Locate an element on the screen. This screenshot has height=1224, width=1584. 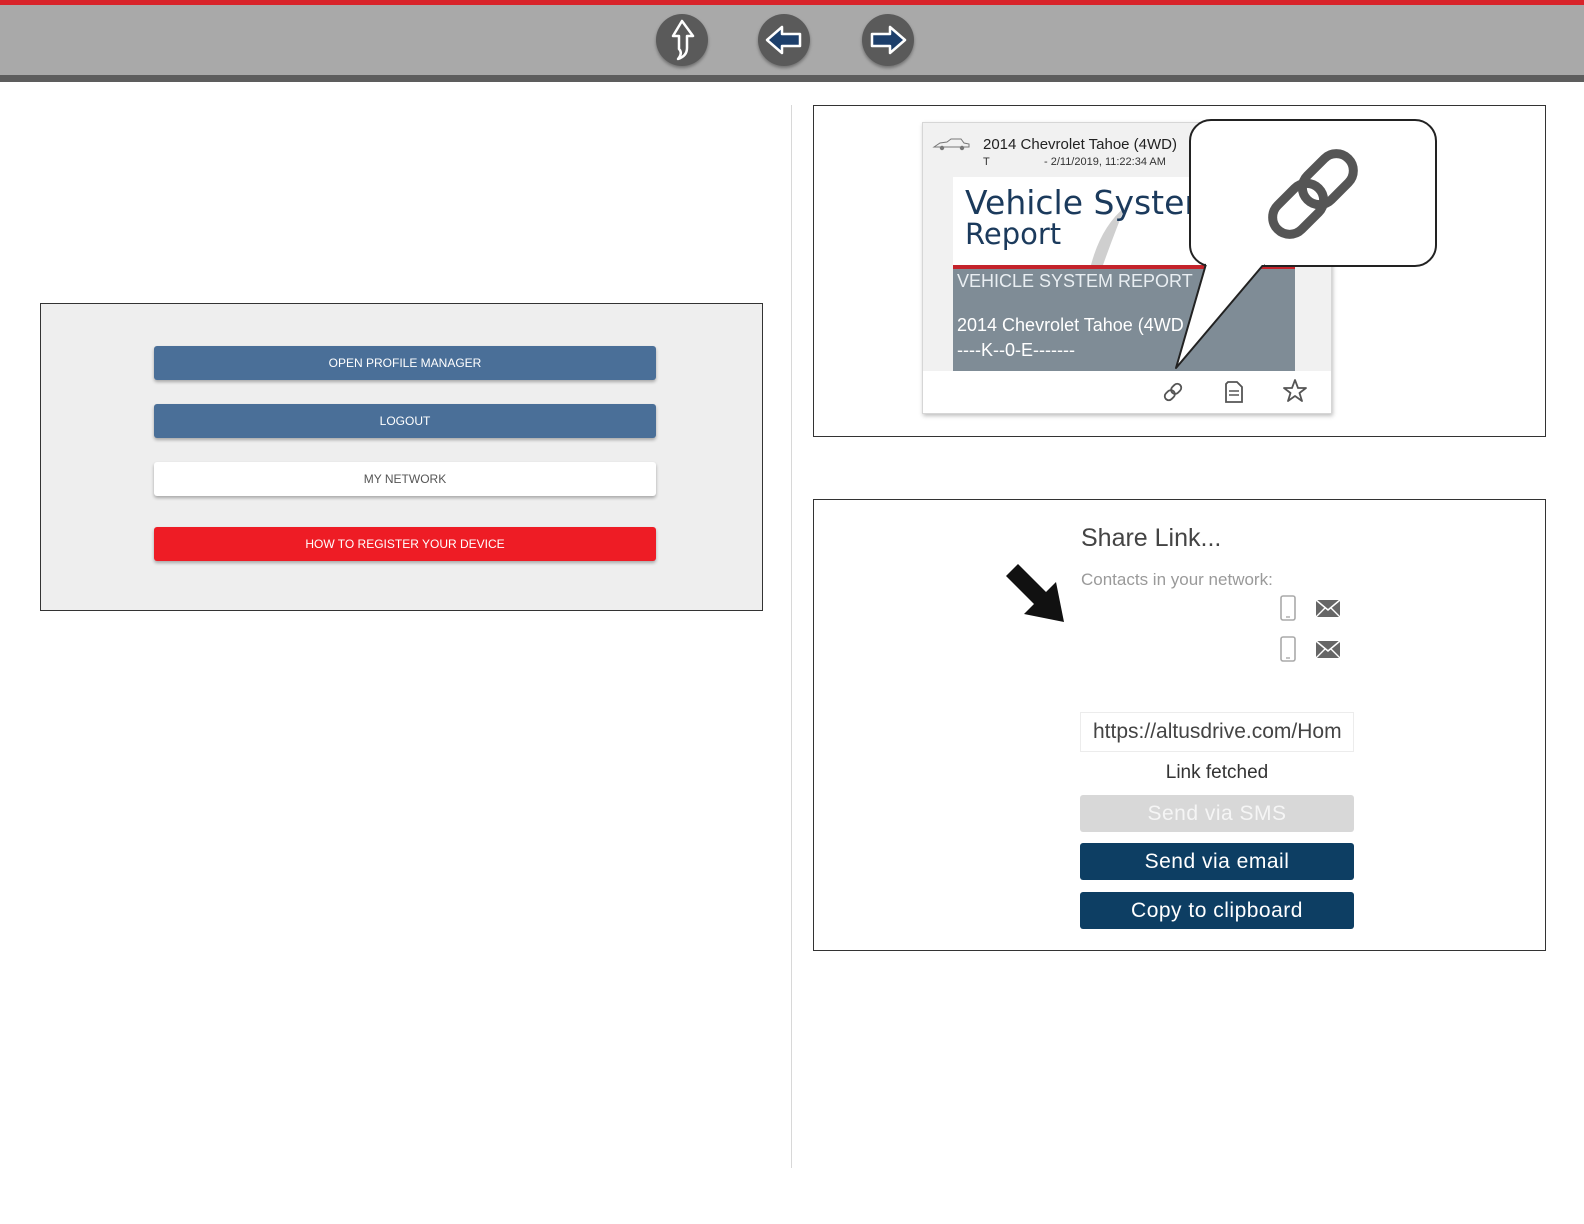
callout-pointer is located at coordinates (1220, 315).